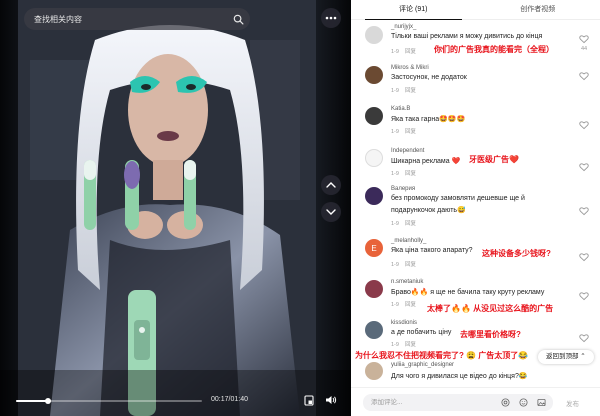 Image resolution: width=600 pixels, height=416 pixels. Describe the element at coordinates (131, 19) in the screenshot. I see `search-input` at that location.